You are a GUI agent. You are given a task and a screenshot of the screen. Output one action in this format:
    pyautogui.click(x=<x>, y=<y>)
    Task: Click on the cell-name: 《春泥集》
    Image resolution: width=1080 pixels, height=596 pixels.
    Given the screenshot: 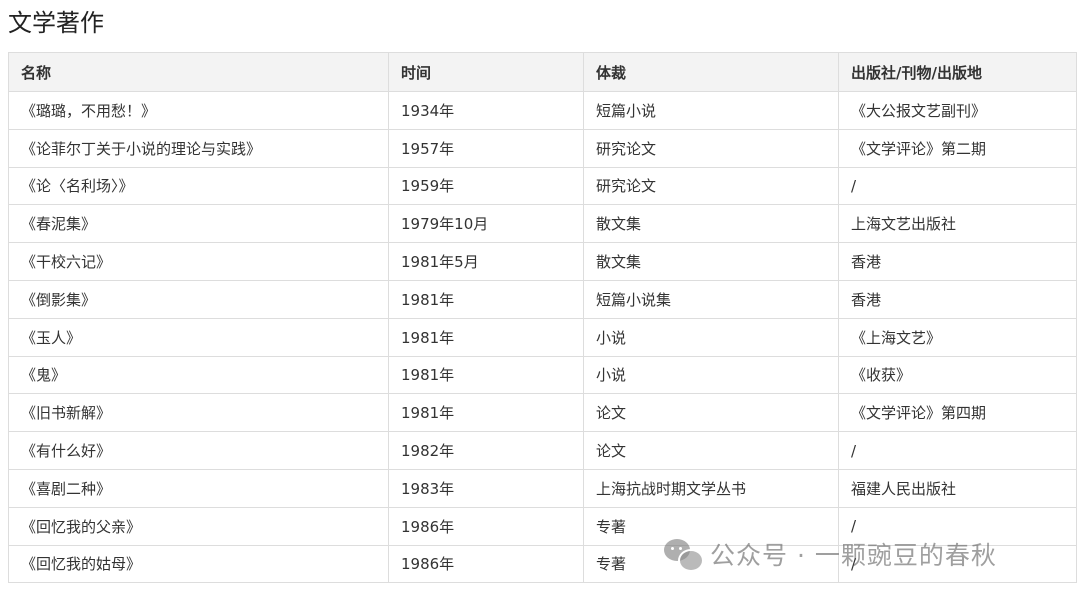 What is the action you would take?
    pyautogui.click(x=198, y=224)
    